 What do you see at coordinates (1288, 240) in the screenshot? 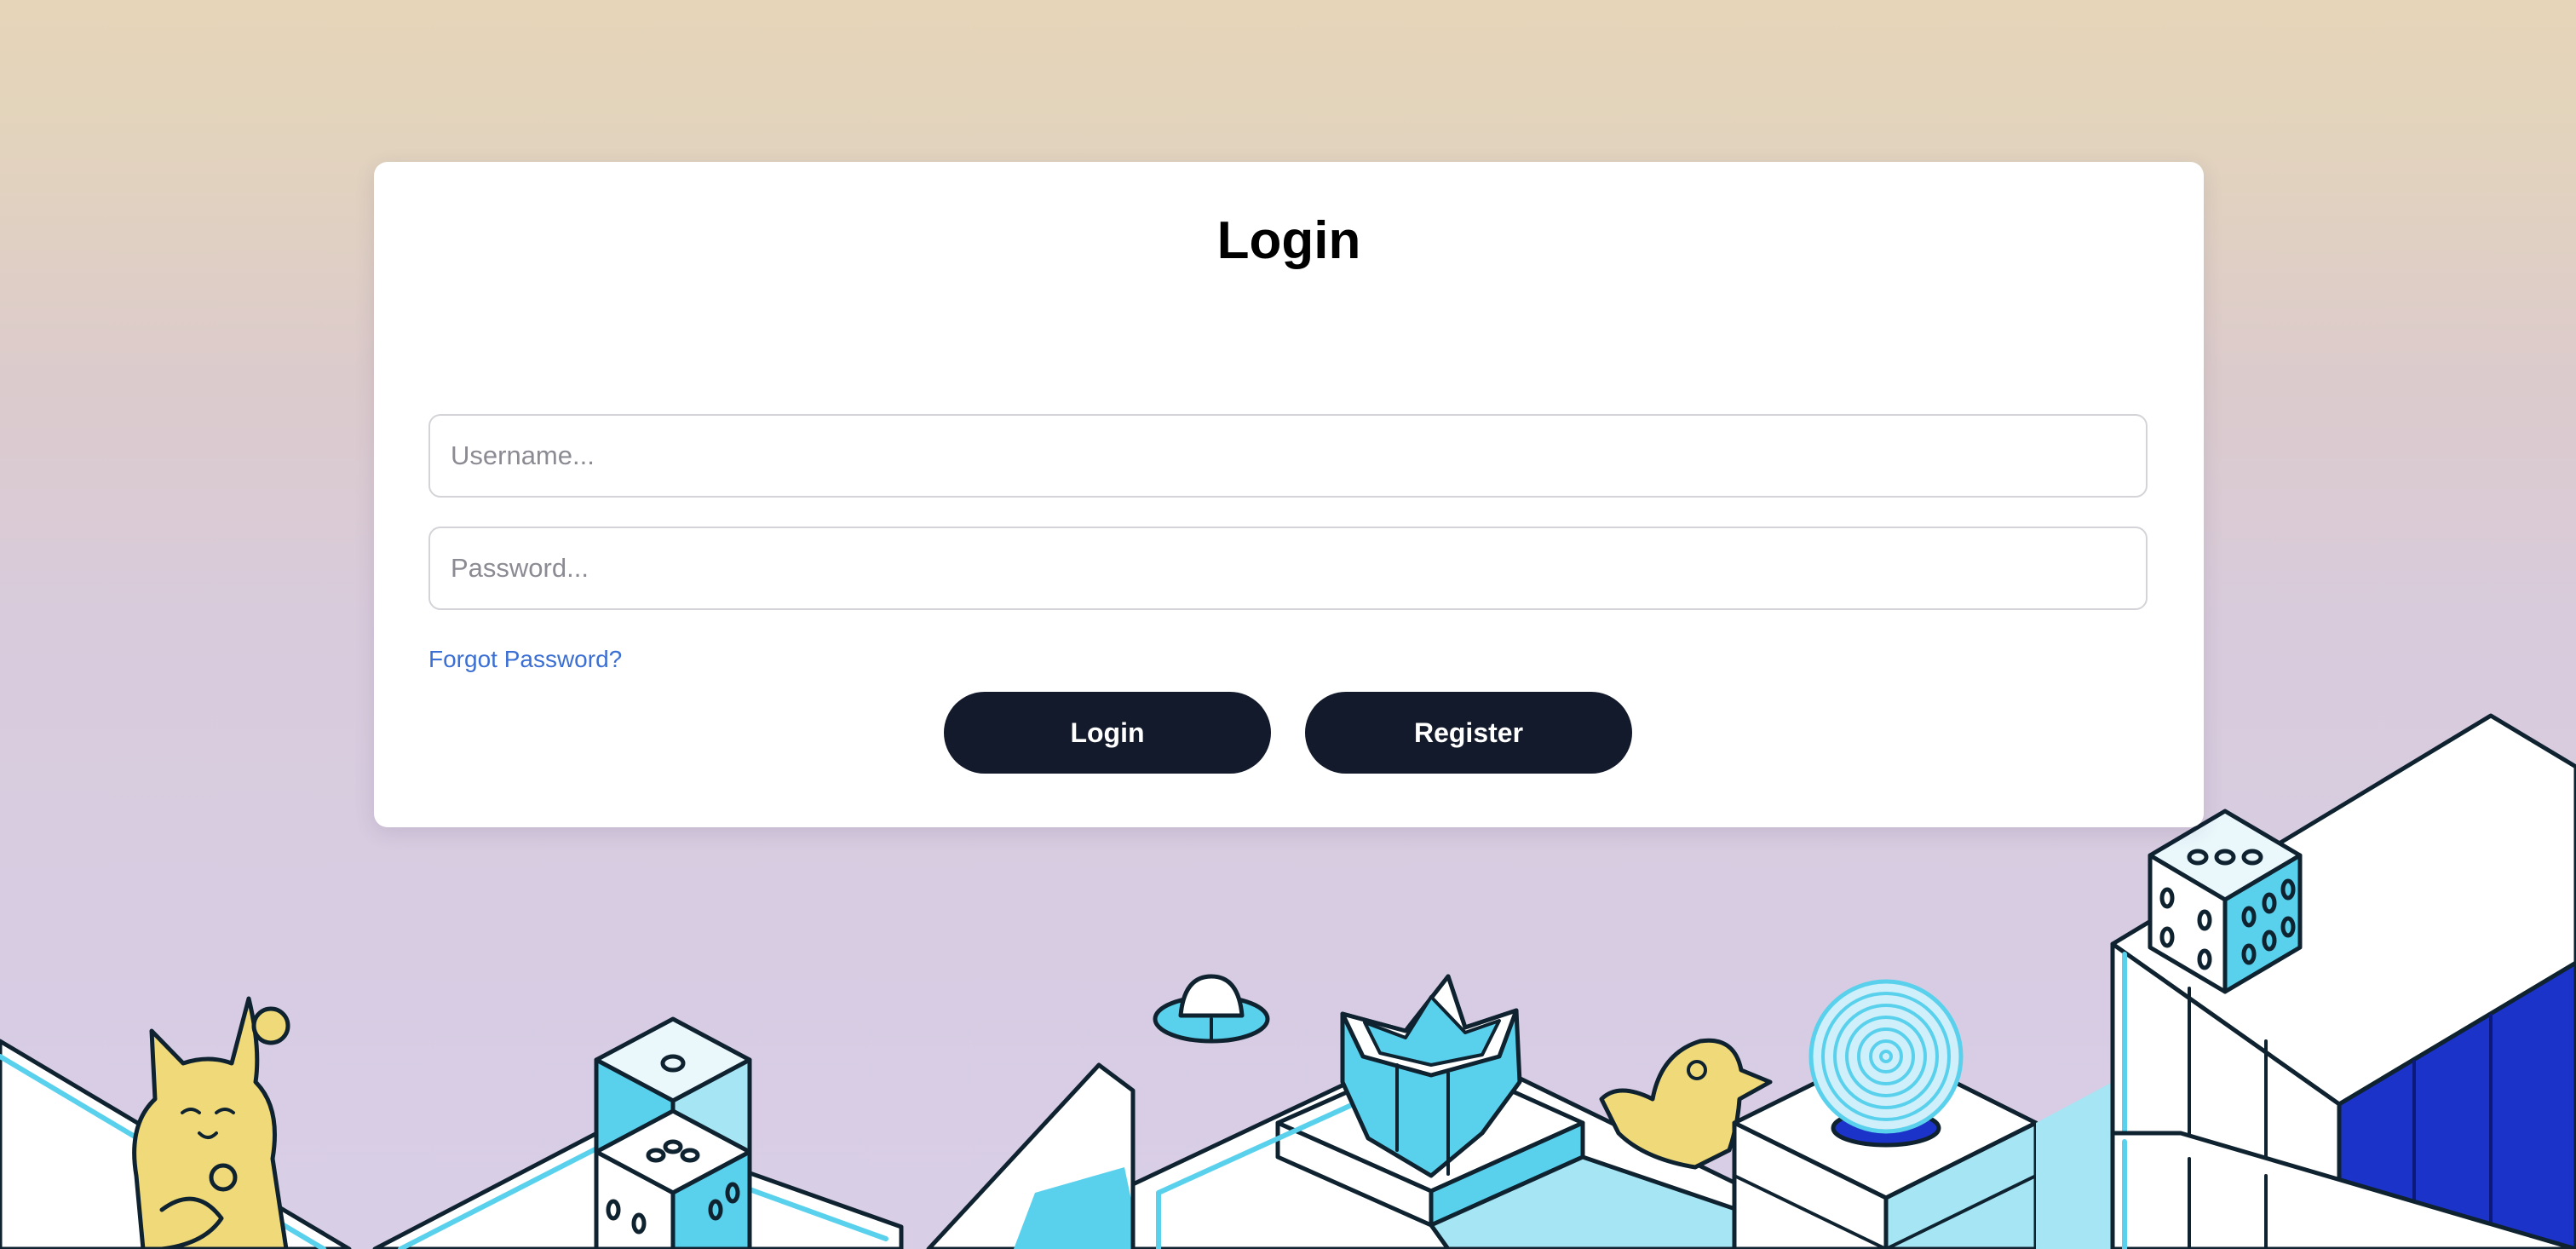
I see `page-title: Login` at bounding box center [1288, 240].